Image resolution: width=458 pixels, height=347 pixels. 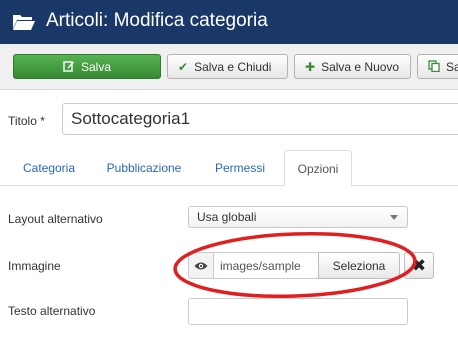 I want to click on layout-select-value: Usa globali, so click(x=227, y=217).